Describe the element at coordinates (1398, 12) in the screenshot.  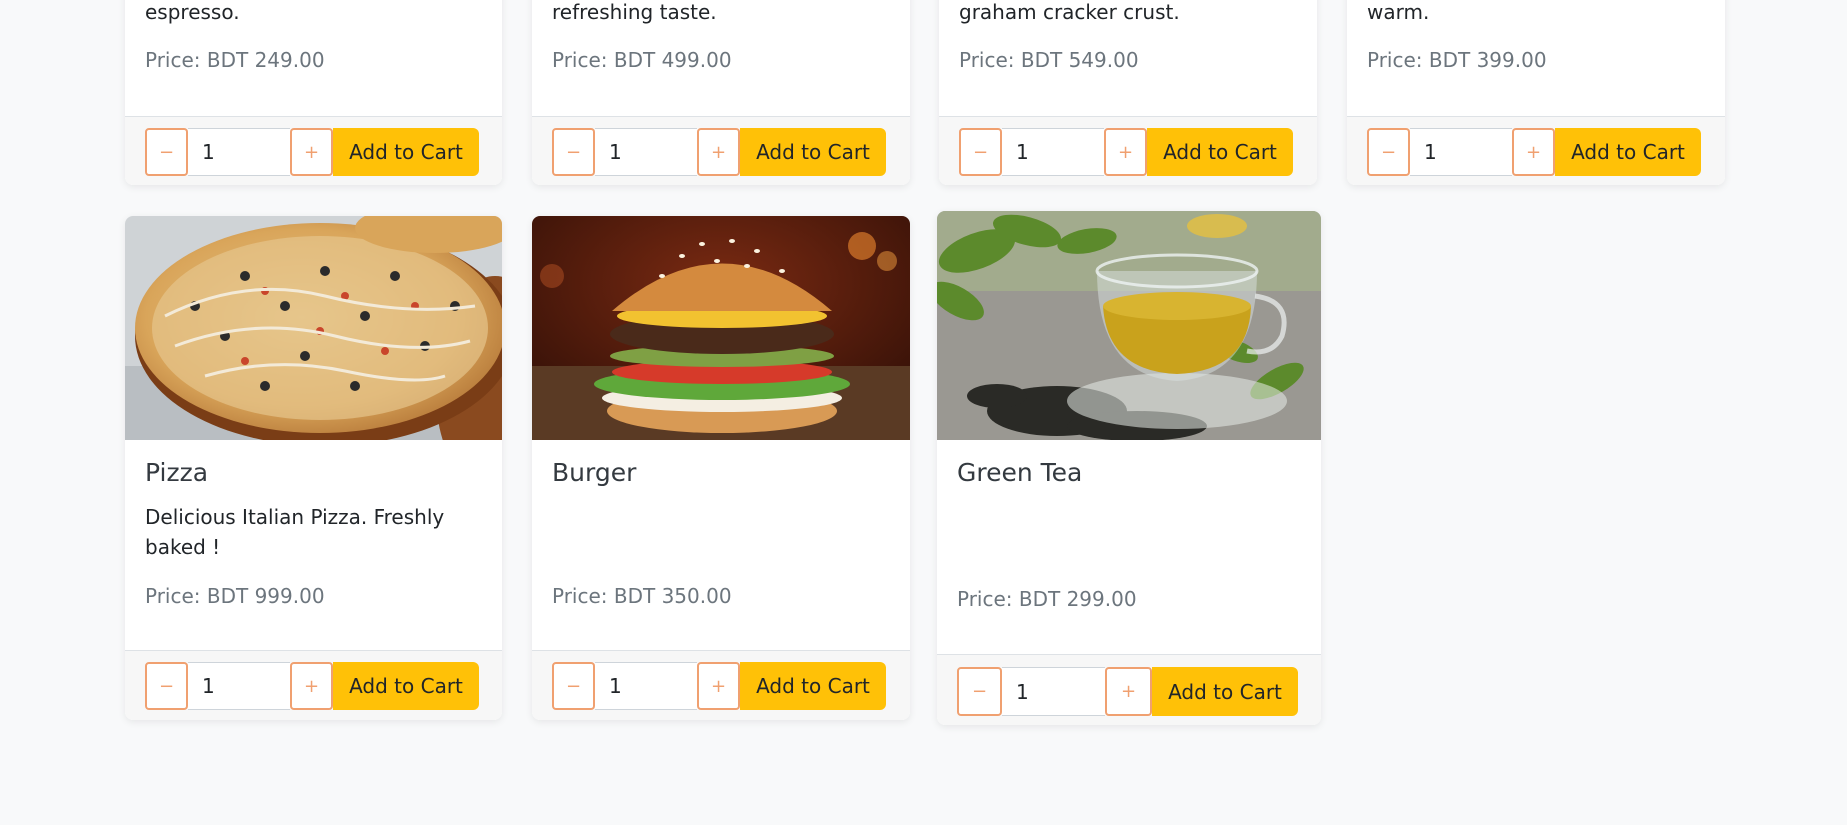
I see `product-description: warm.` at that location.